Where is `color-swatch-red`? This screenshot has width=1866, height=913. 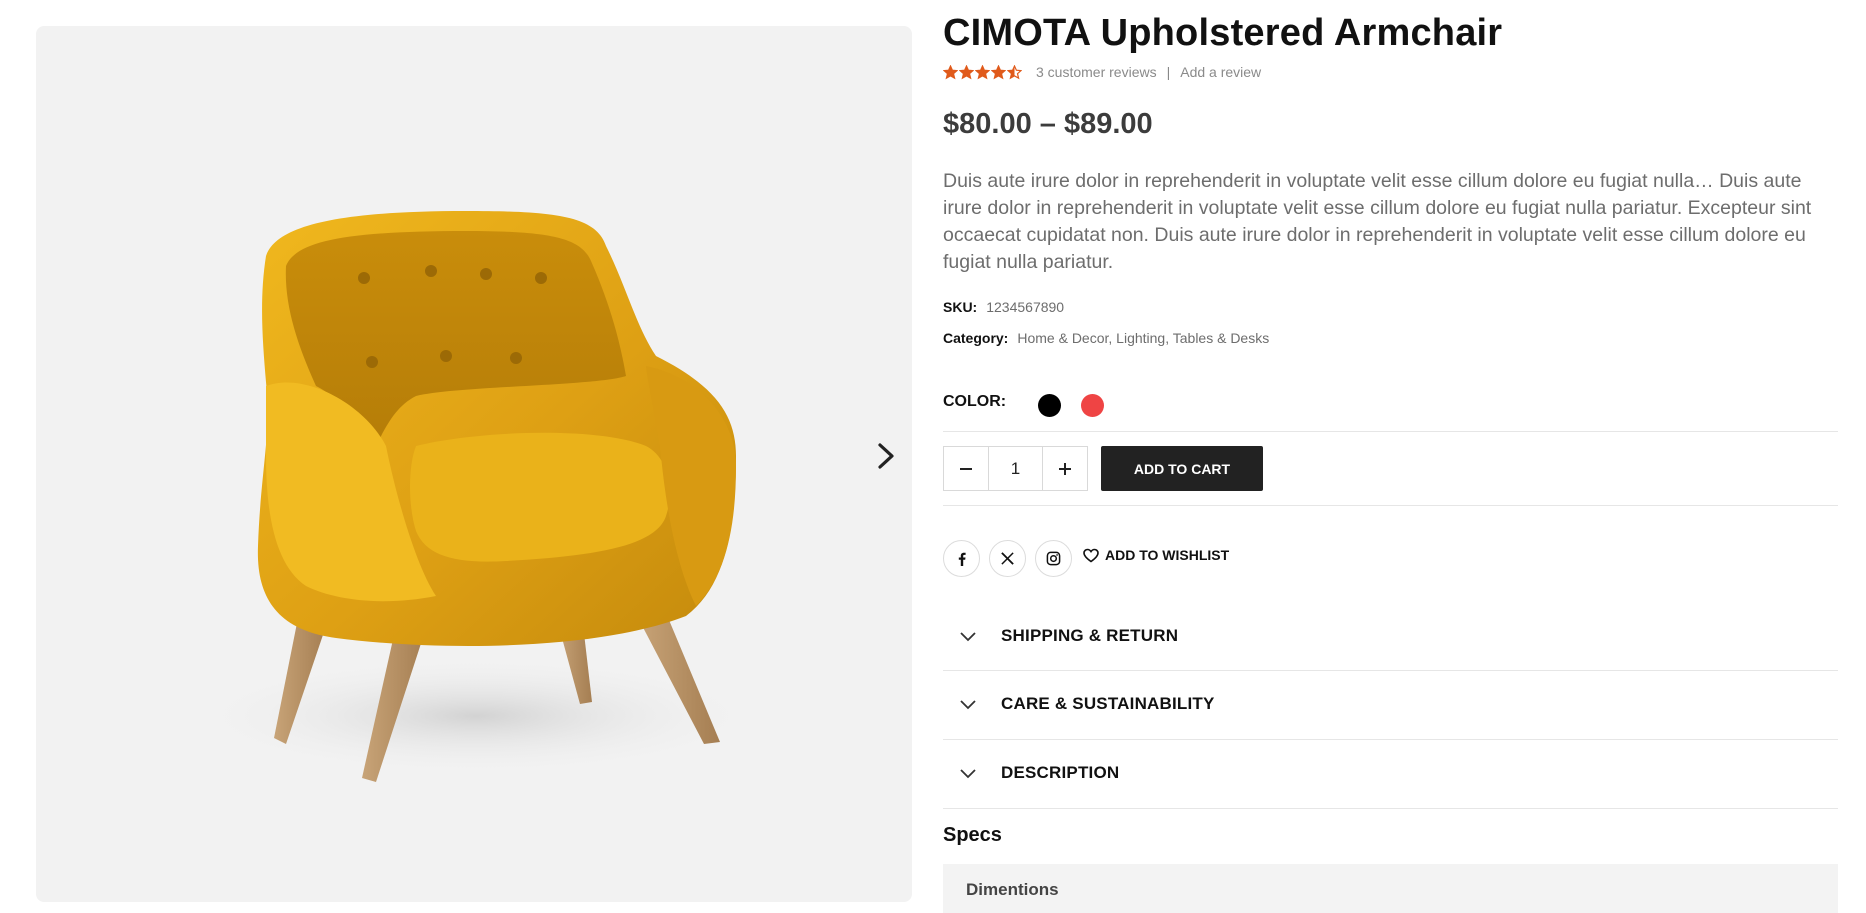
color-swatch-red is located at coordinates (1093, 405).